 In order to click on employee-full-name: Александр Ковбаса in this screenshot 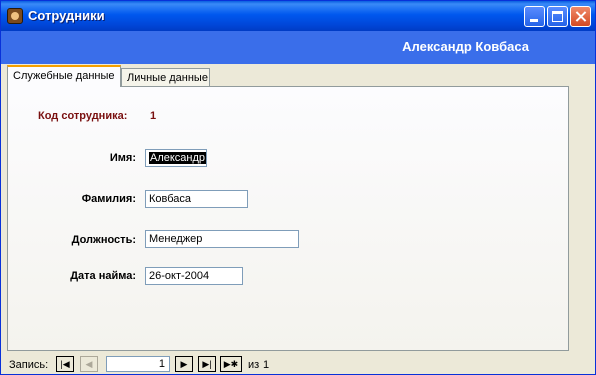, I will do `click(465, 46)`.